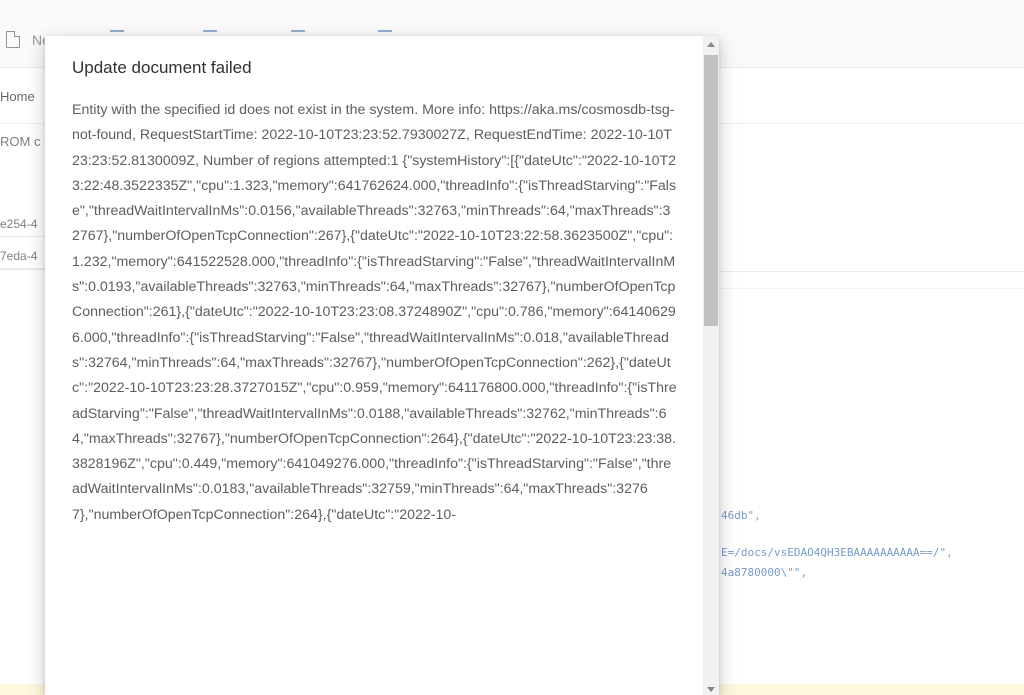 Image resolution: width=1024 pixels, height=695 pixels. What do you see at coordinates (711, 689) in the screenshot?
I see `scroll-down-icon` at bounding box center [711, 689].